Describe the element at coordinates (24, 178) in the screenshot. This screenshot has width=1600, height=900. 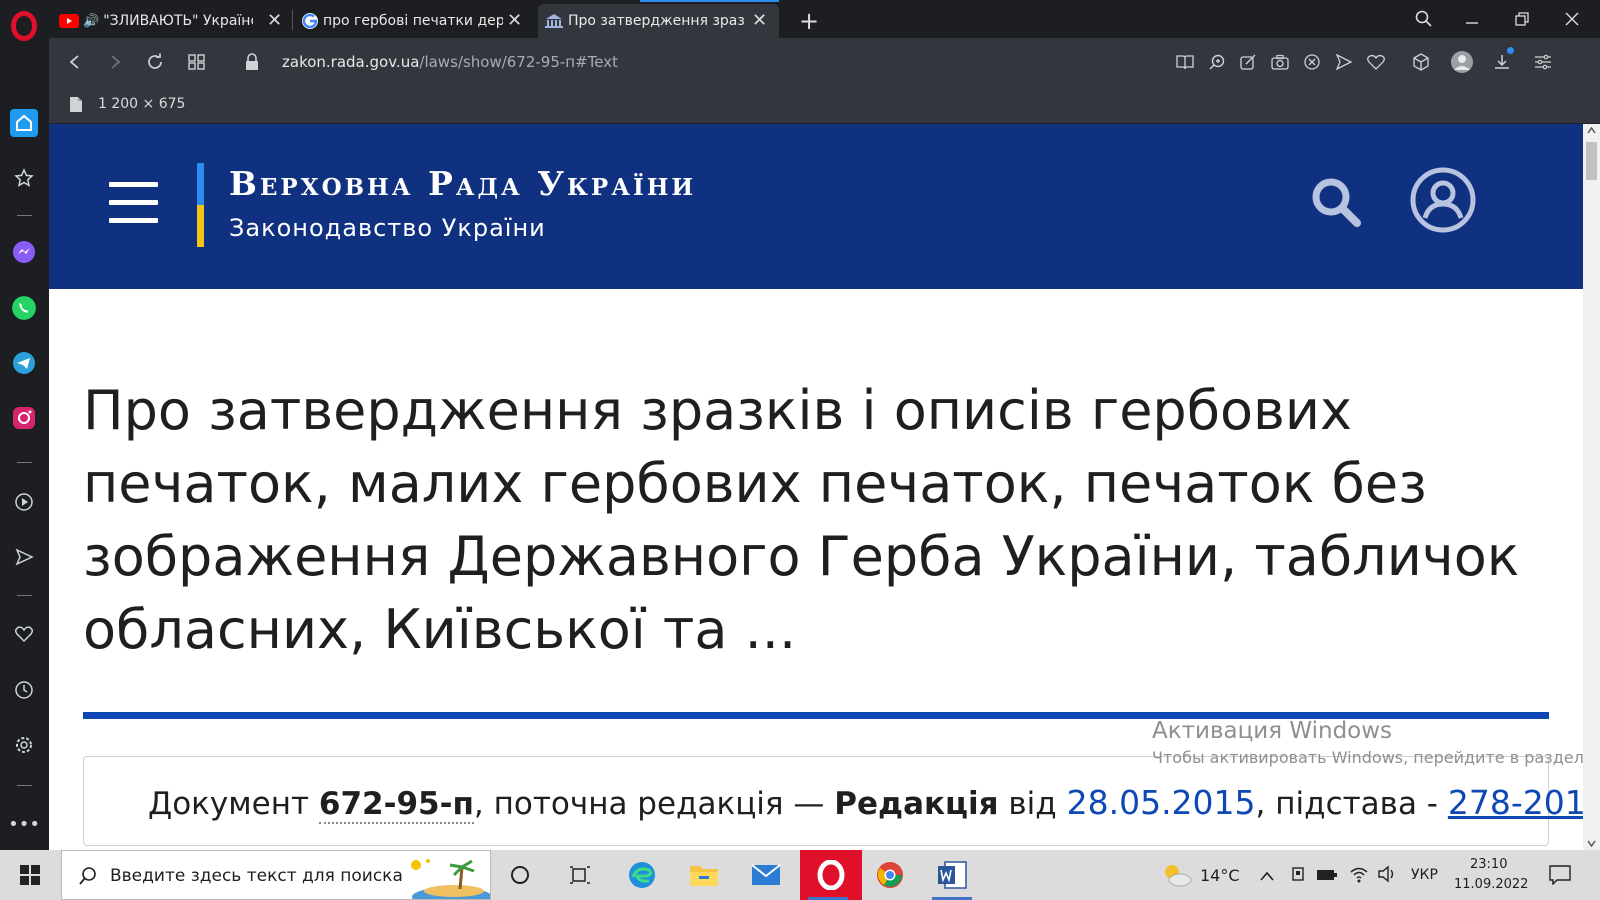
I see `bookmarks-star-icon` at that location.